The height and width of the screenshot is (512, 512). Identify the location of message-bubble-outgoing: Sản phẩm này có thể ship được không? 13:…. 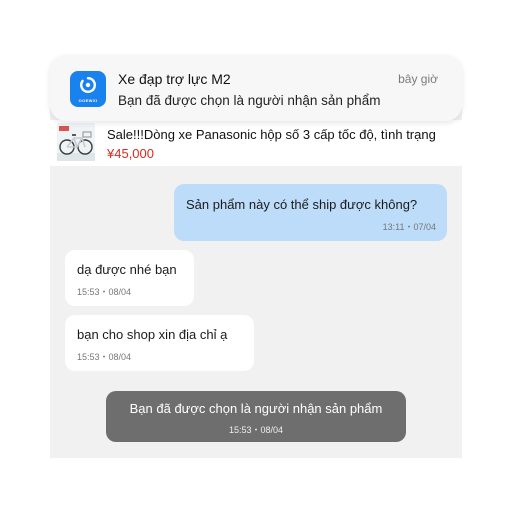
(310, 212).